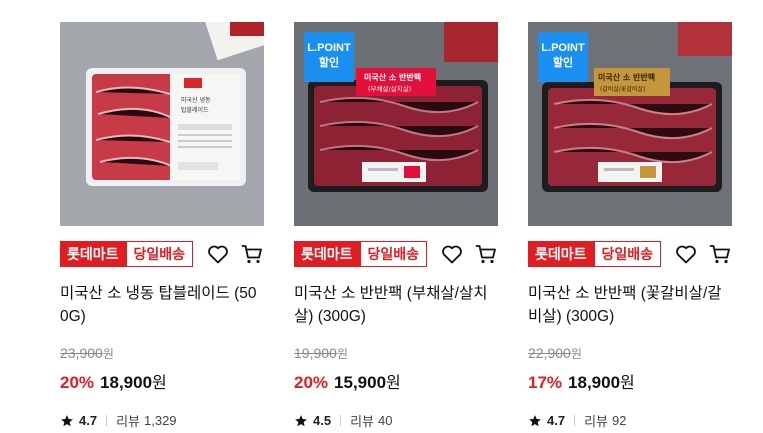 This screenshot has width=763, height=433. Describe the element at coordinates (396, 305) in the screenshot. I see `product-title: 미국산 소 반반팩 (부채살/살치살) (300G)` at that location.